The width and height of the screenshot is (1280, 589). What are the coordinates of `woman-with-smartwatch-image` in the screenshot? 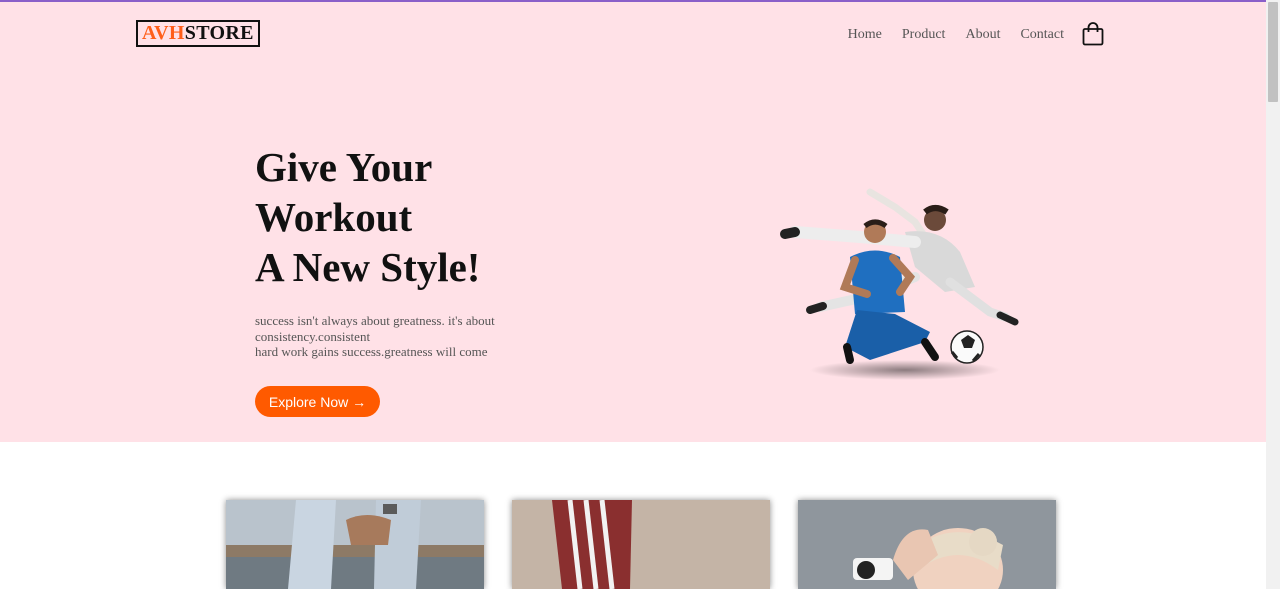 It's located at (927, 544).